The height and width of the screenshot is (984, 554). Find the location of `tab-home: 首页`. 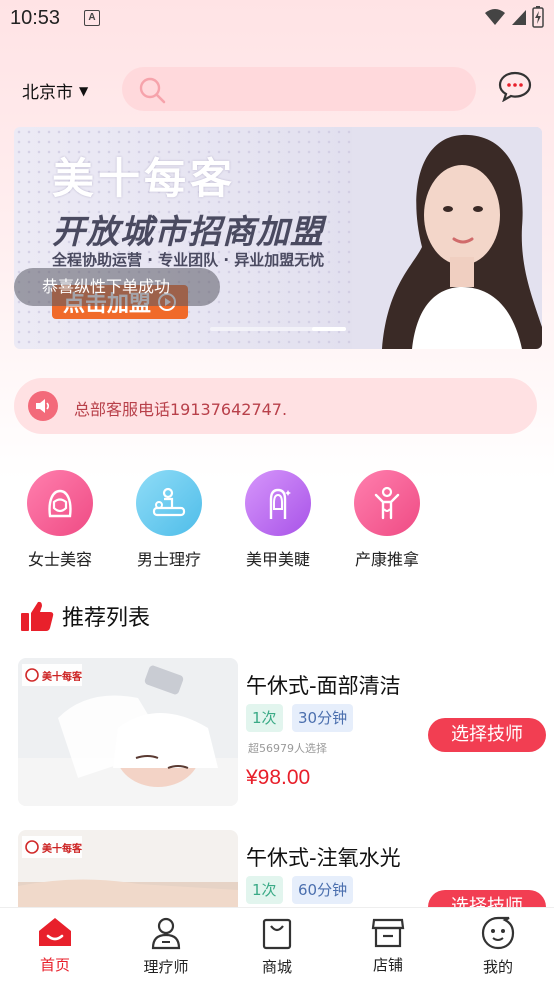

tab-home: 首页 is located at coordinates (55, 945).